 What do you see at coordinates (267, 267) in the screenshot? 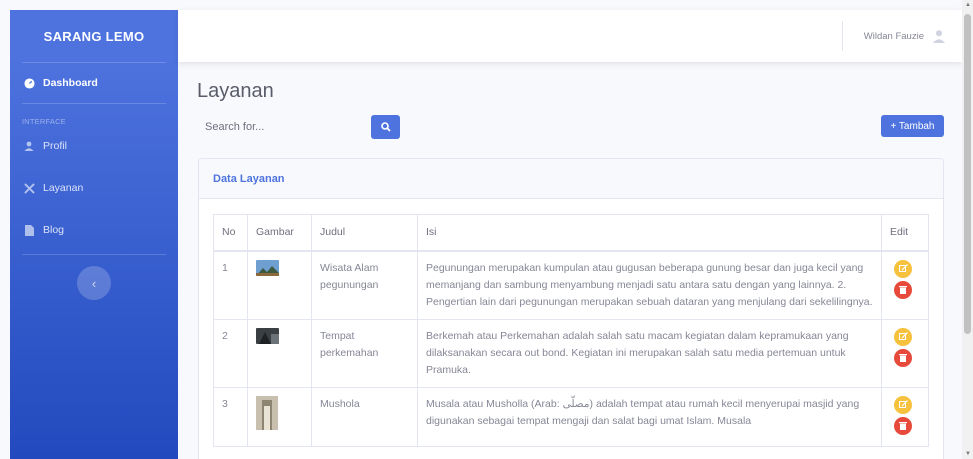
I see `mountain-thumbnail` at bounding box center [267, 267].